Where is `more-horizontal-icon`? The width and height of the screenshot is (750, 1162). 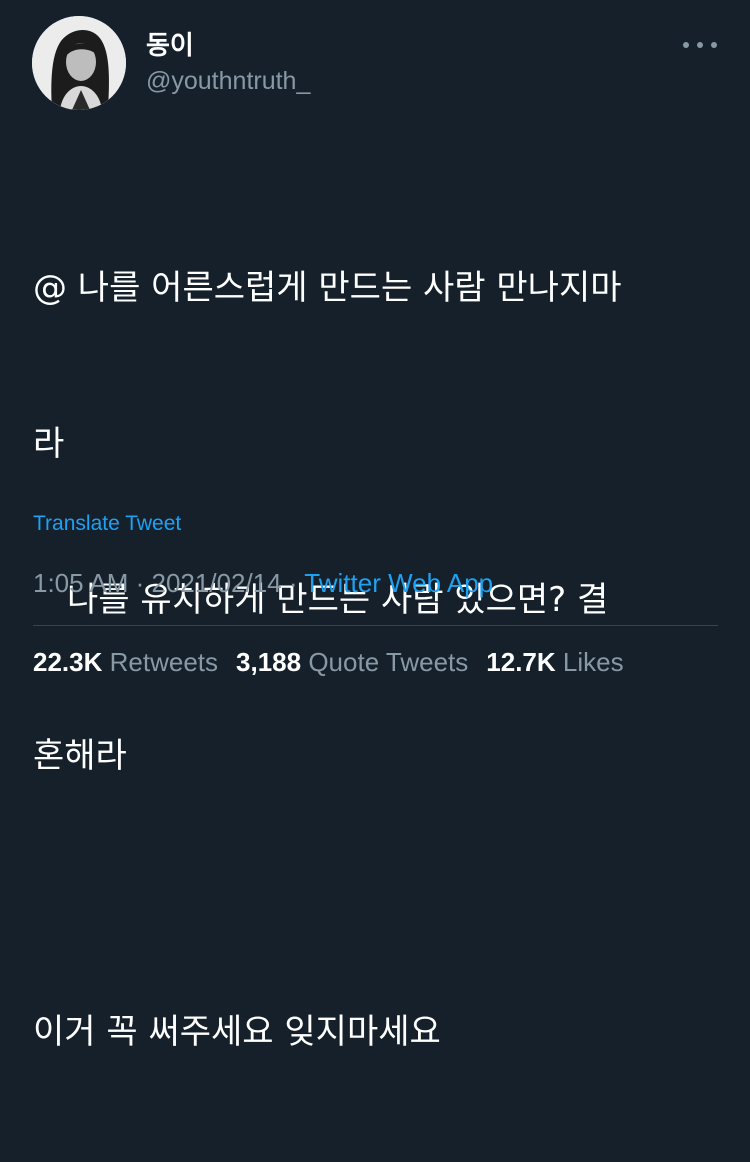
more-horizontal-icon is located at coordinates (700, 45).